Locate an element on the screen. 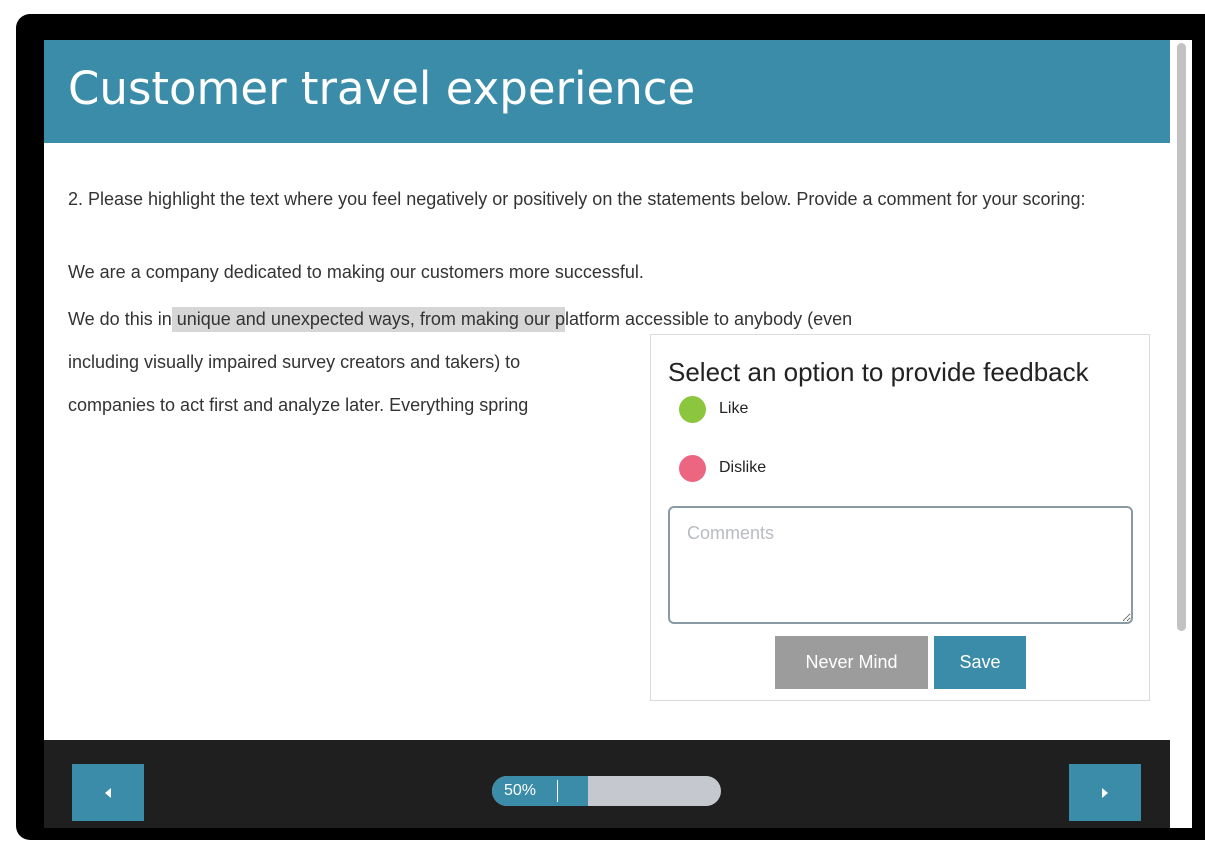 This screenshot has height=845, width=1205. scrollbar is located at coordinates (1181, 434).